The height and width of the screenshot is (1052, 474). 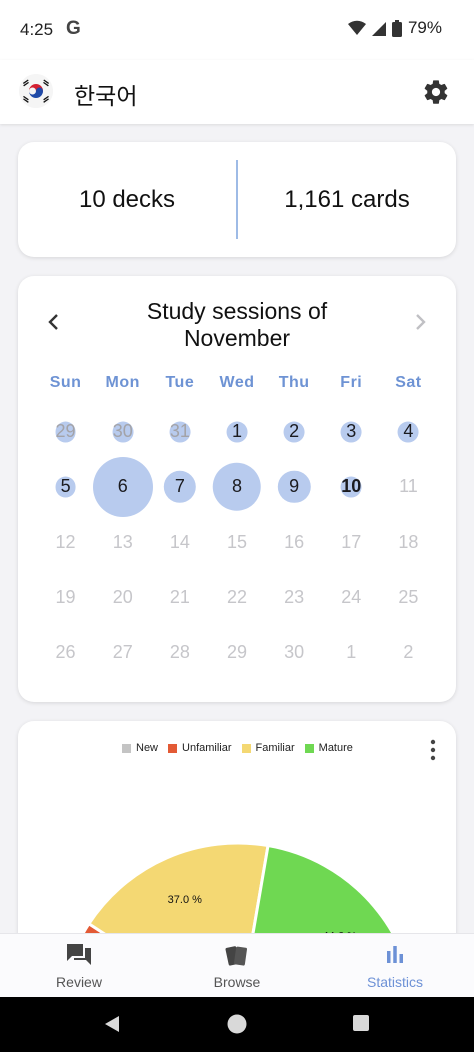 I want to click on calendar-day-number: 11, so click(x=408, y=486).